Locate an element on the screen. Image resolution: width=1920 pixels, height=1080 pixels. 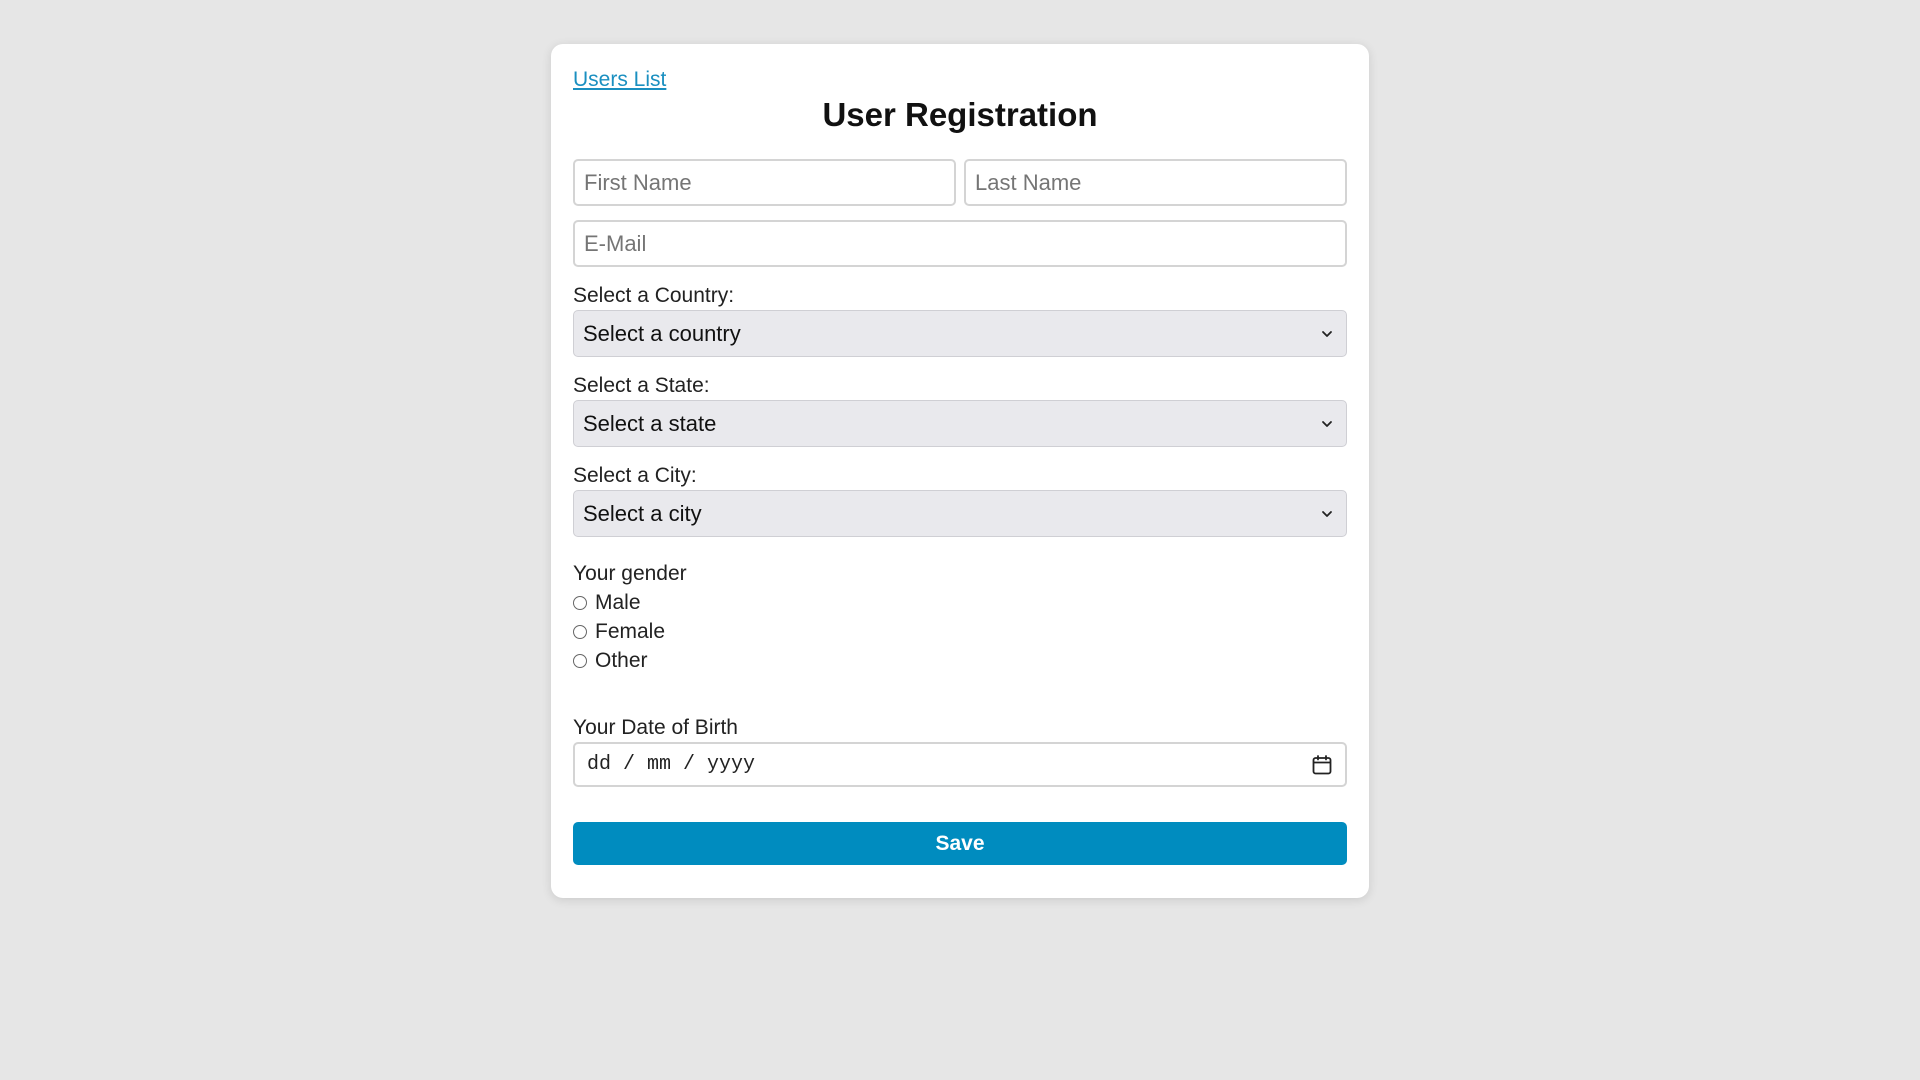
gender-label: Your gender is located at coordinates (630, 573).